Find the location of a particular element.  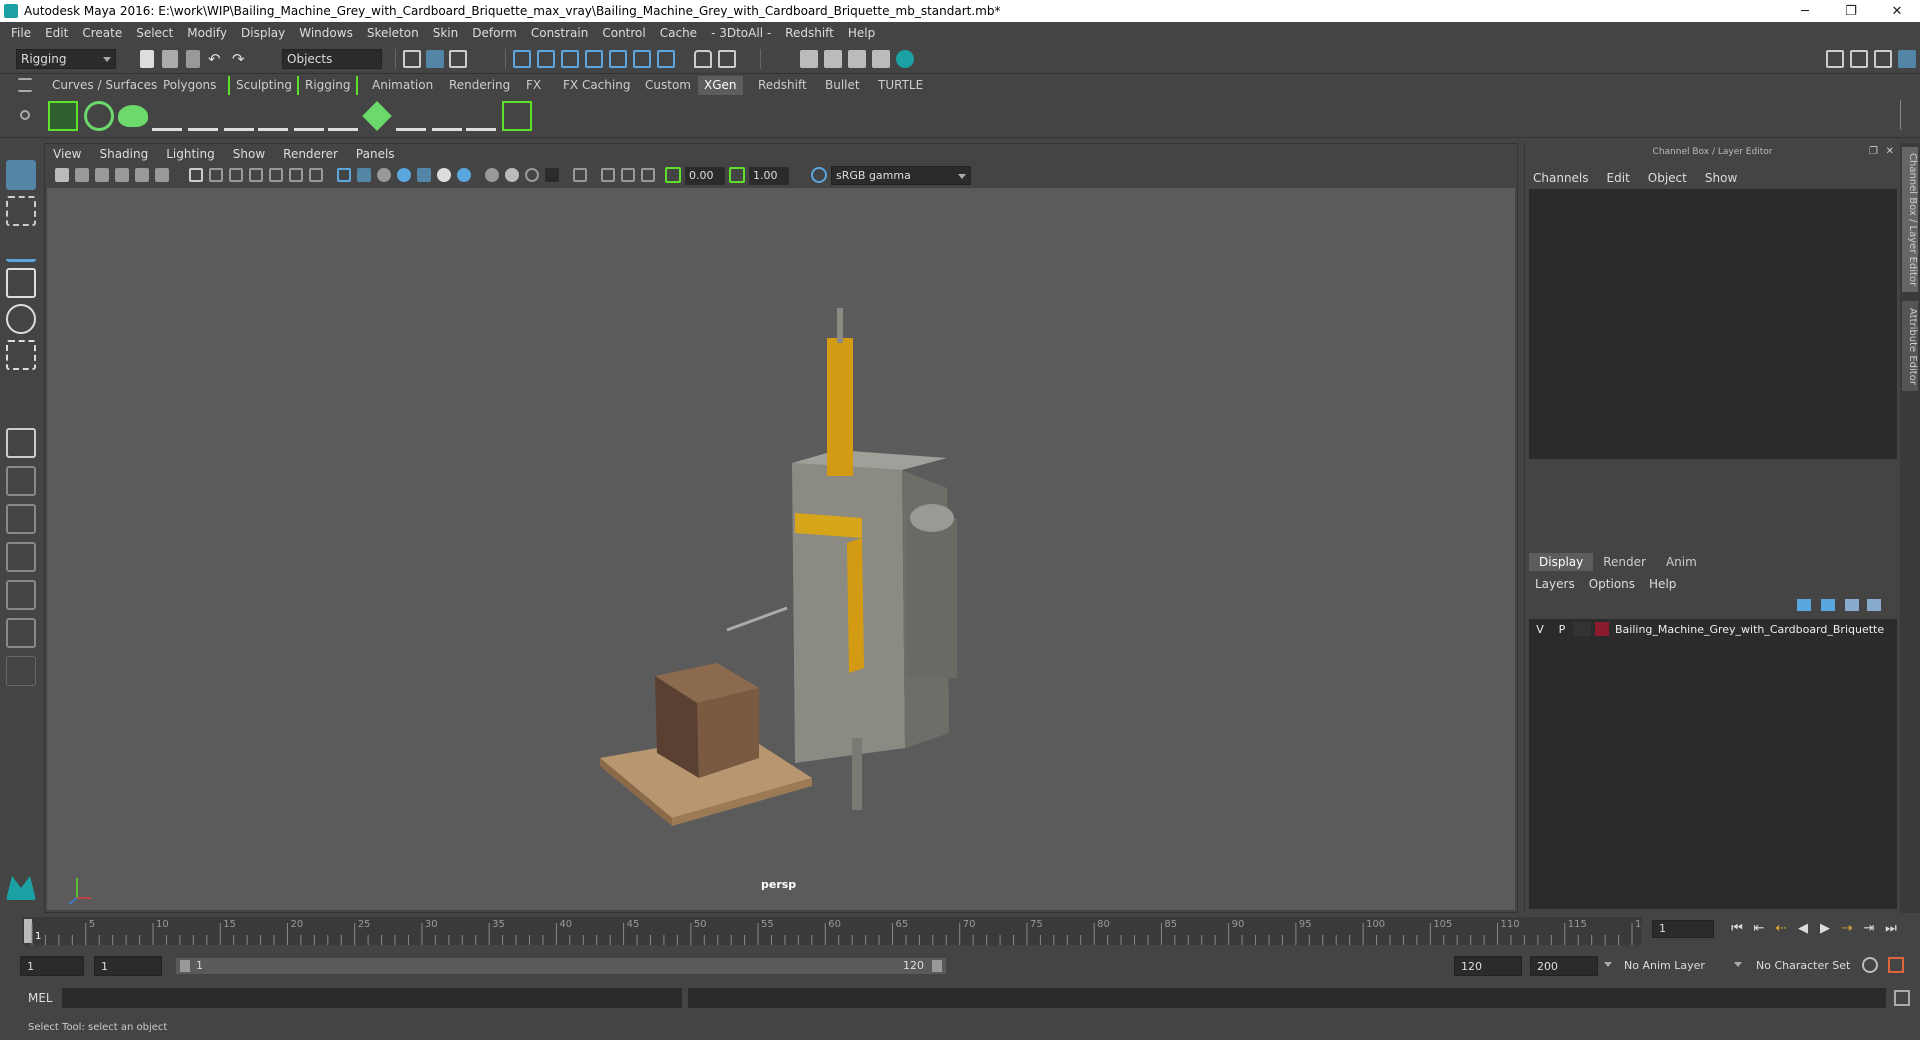

snap-grid-icon is located at coordinates (522, 59).